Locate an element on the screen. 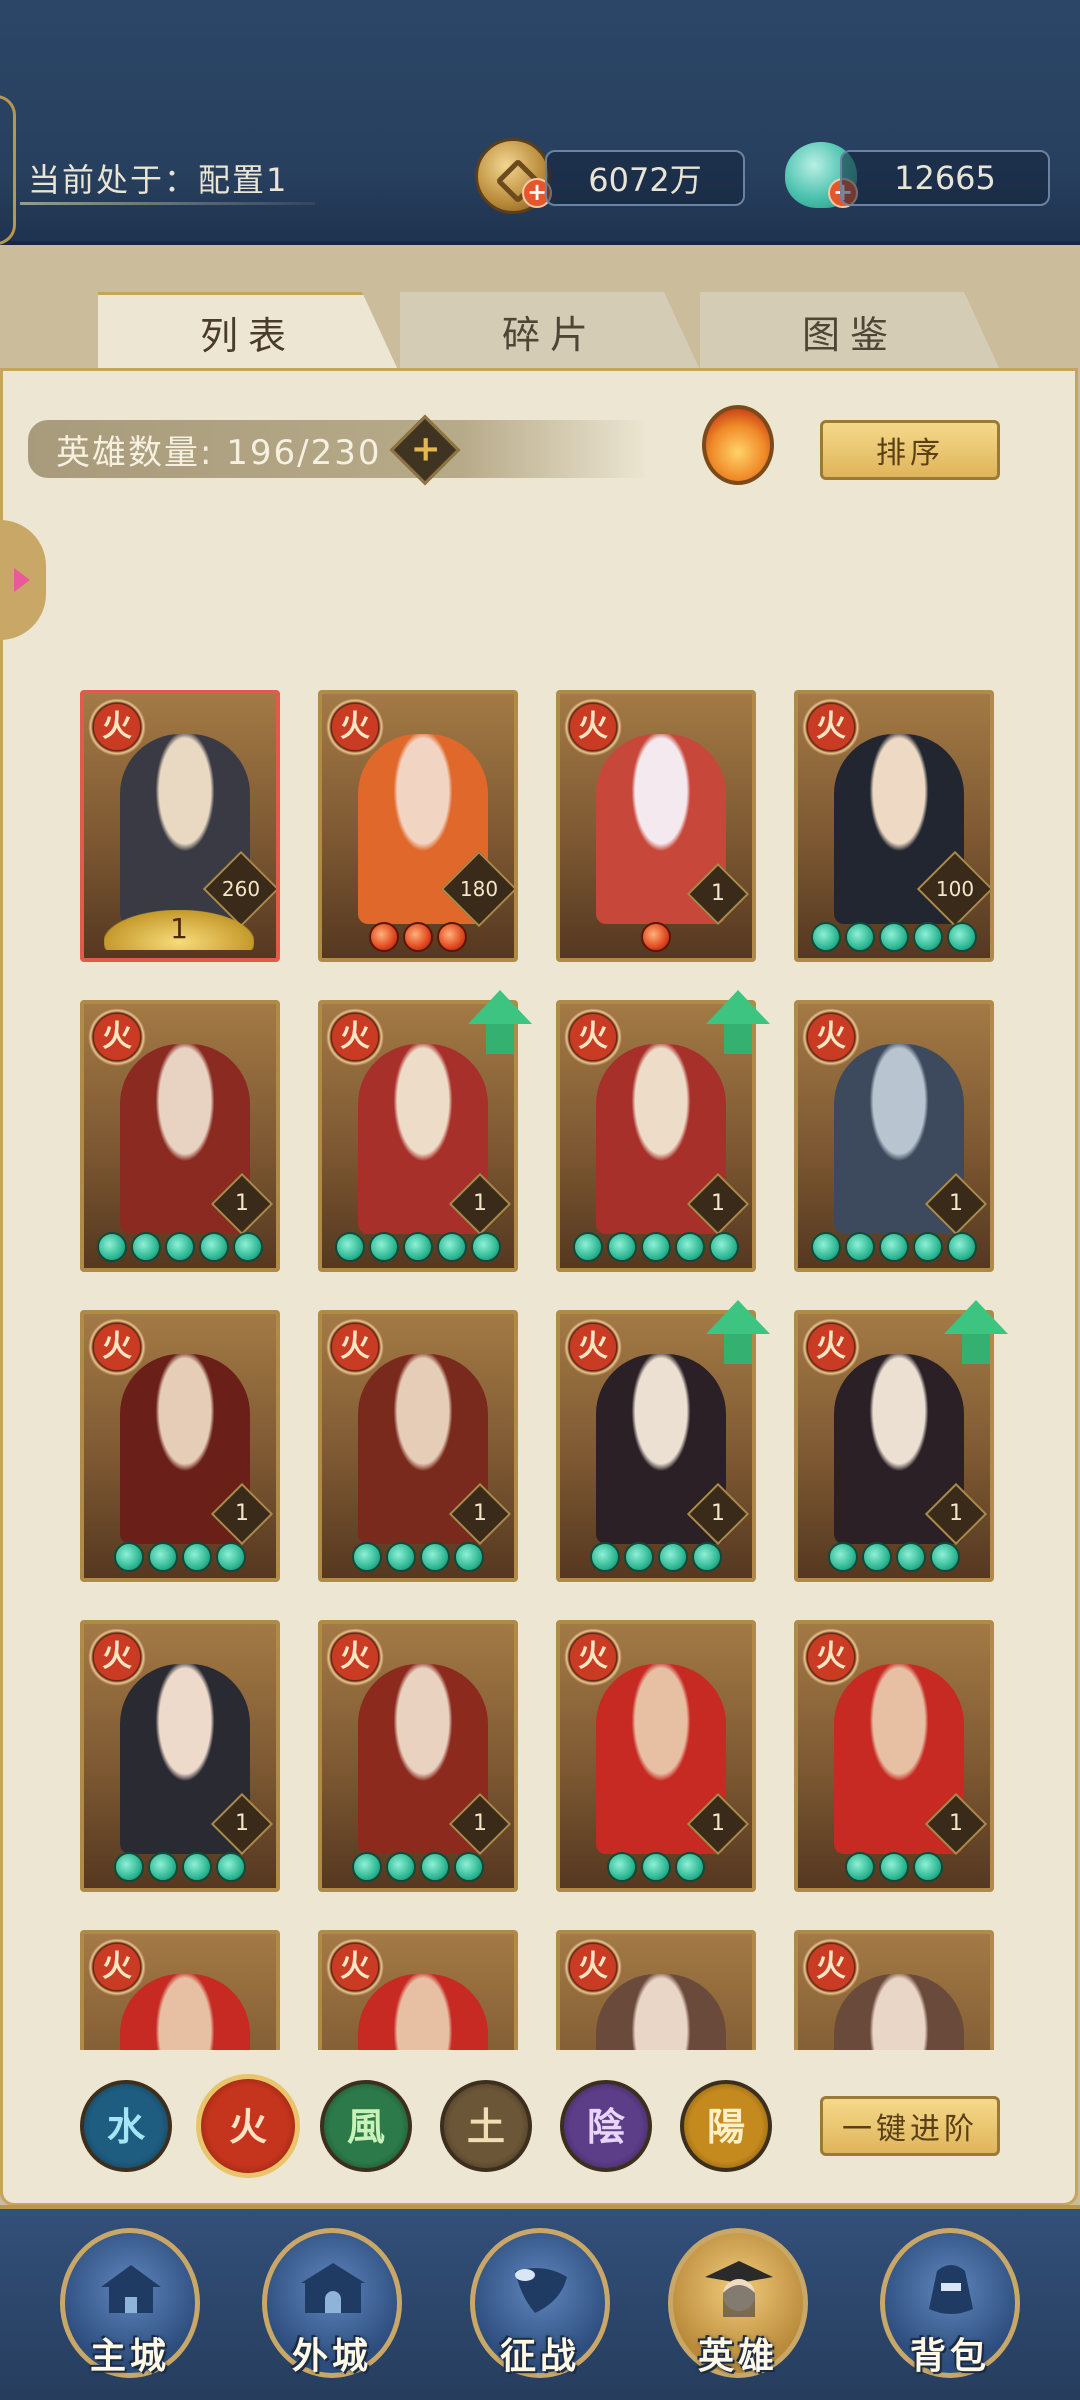 The width and height of the screenshot is (1080, 2400). hero-card: 火 100 is located at coordinates (894, 826).